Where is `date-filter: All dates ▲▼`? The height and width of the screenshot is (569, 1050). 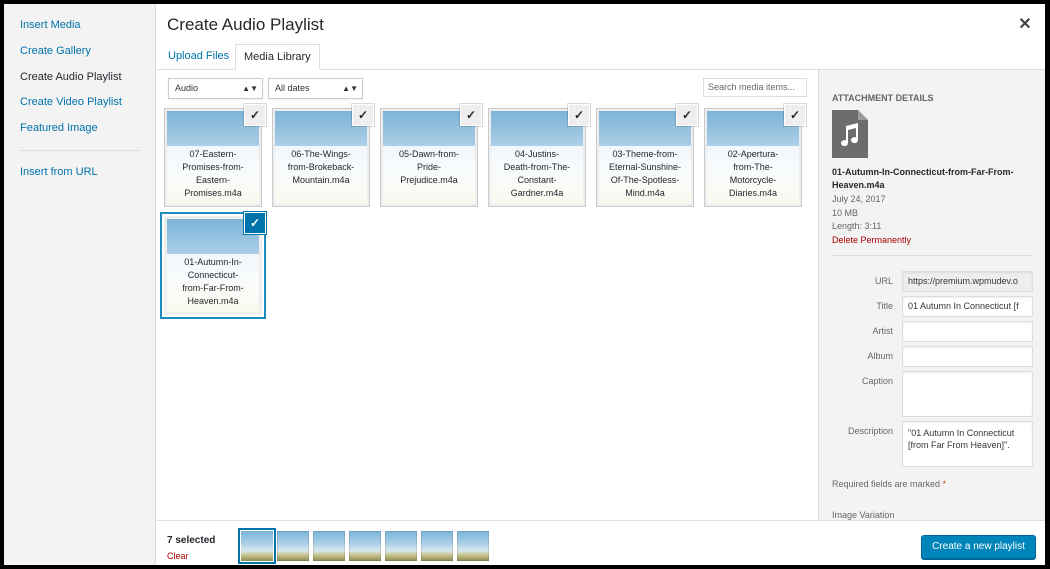
date-filter: All dates ▲▼ is located at coordinates (315, 88).